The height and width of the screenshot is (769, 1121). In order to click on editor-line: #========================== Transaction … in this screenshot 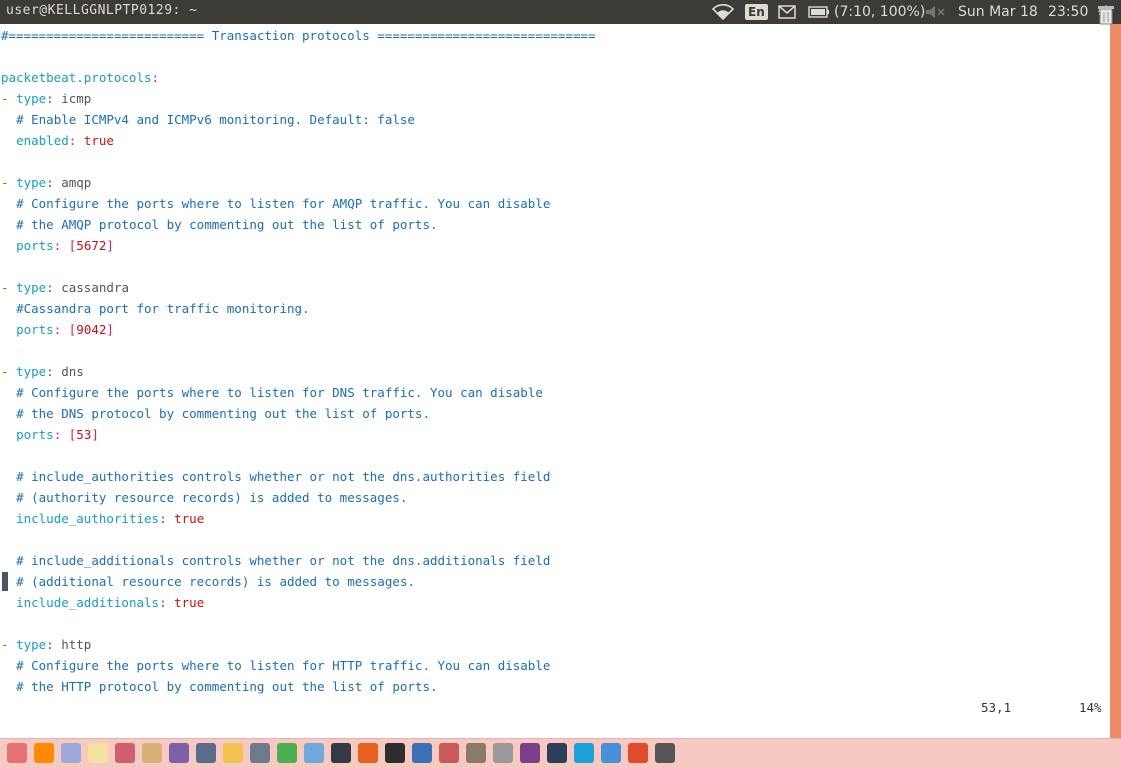, I will do `click(298, 35)`.